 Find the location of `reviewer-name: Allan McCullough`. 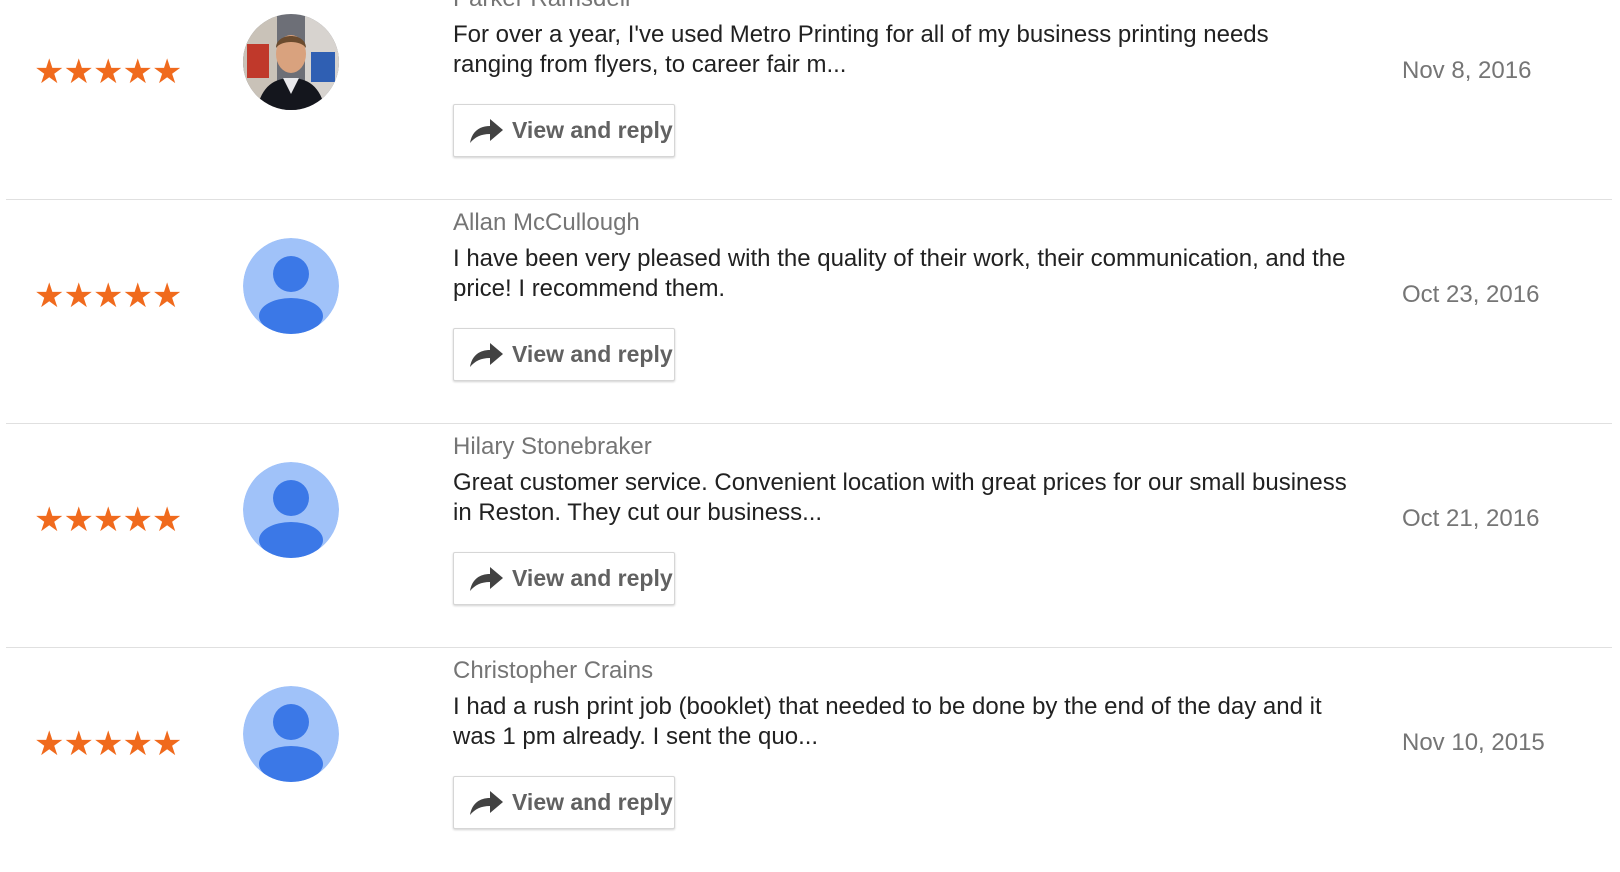

reviewer-name: Allan McCullough is located at coordinates (546, 222).